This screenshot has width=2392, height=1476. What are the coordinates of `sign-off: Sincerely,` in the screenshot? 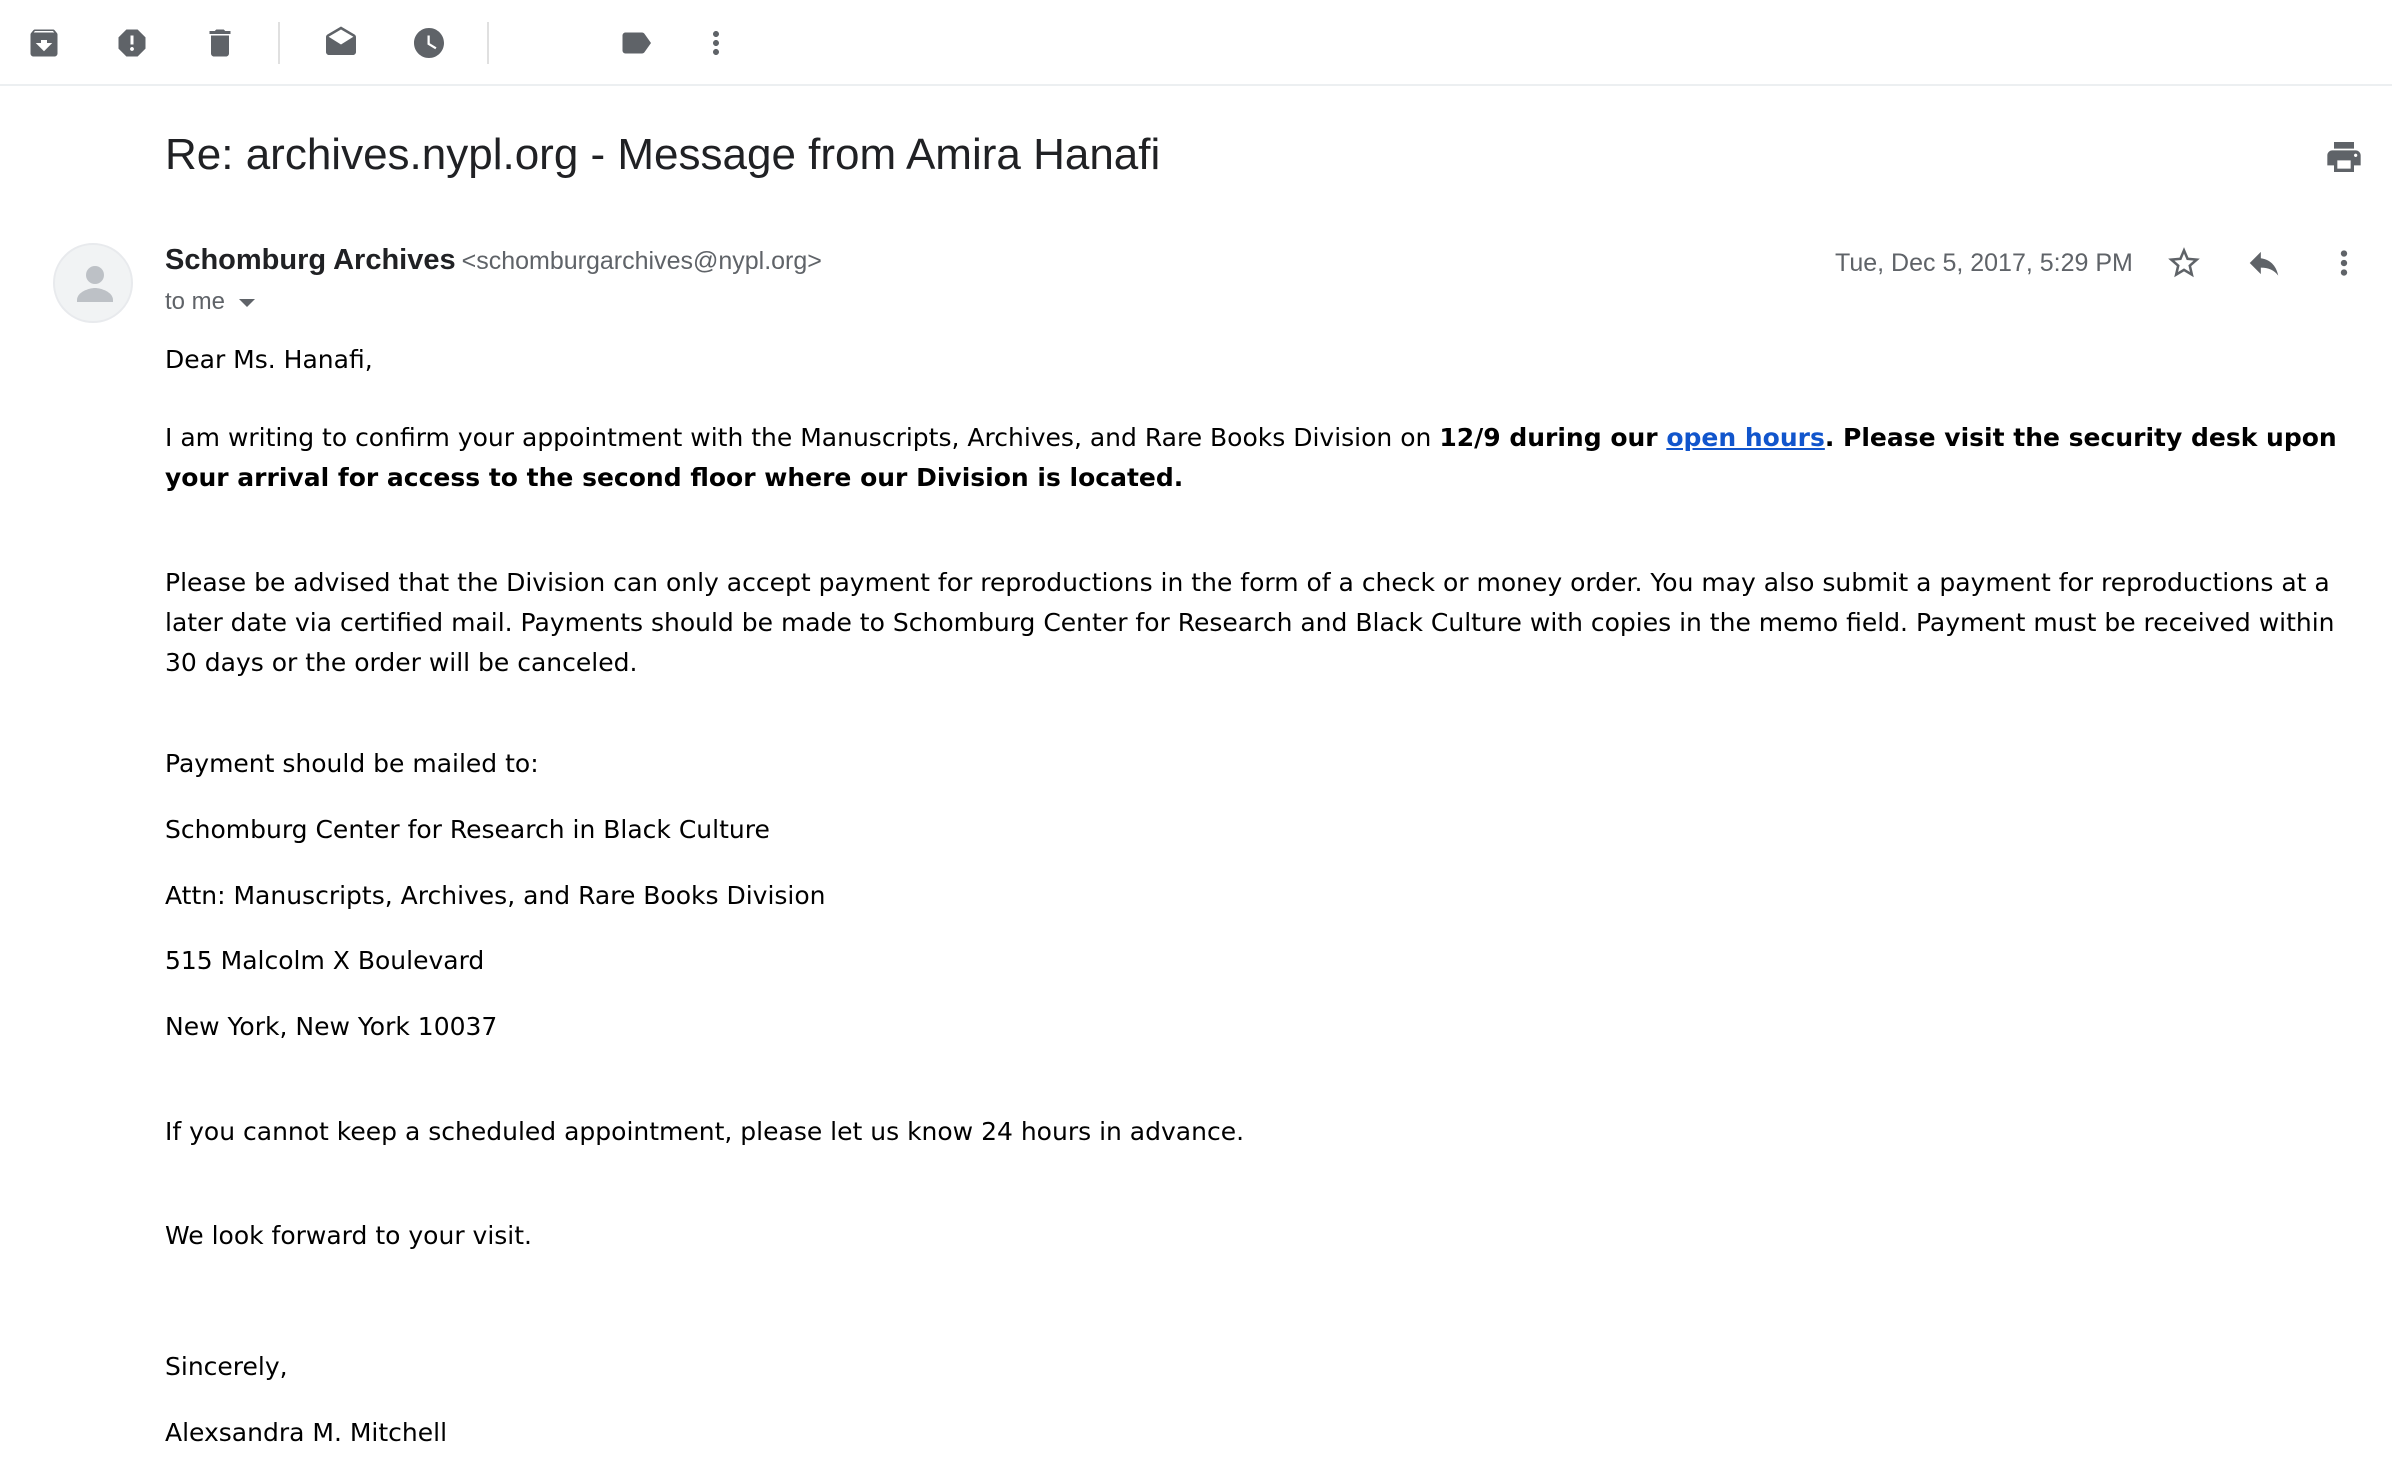 It's located at (226, 1366).